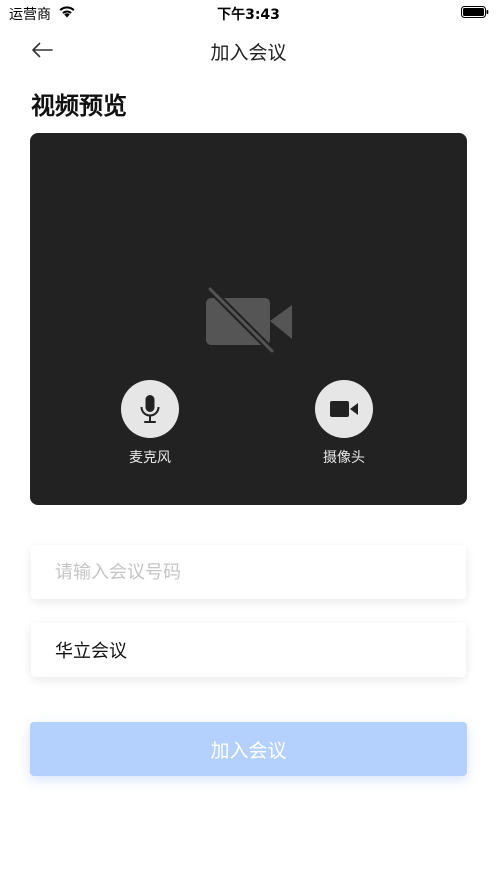 The width and height of the screenshot is (497, 883). I want to click on display-name-field, so click(248, 650).